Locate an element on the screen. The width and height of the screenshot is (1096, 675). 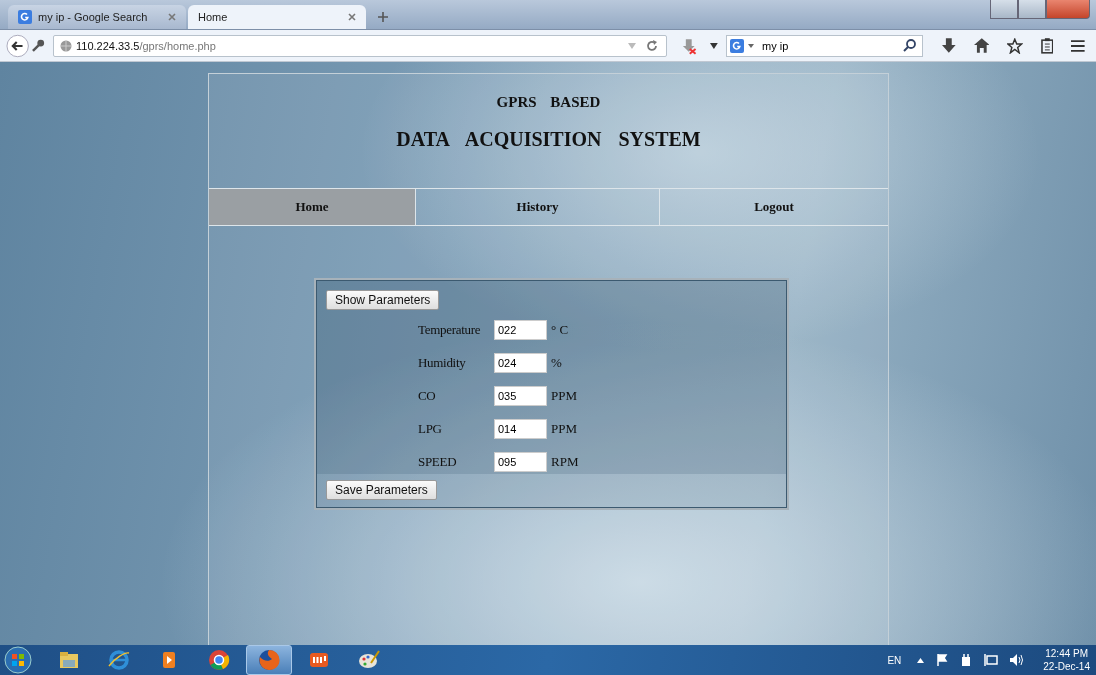
unit-label: RPM is located at coordinates (565, 462).